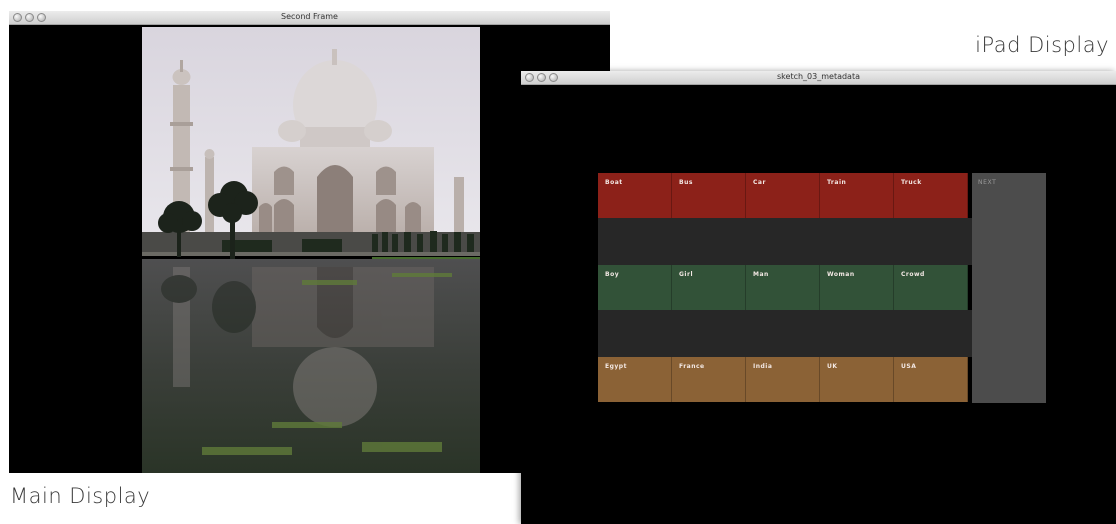 Image resolution: width=1116 pixels, height=524 pixels. What do you see at coordinates (857, 379) in the screenshot?
I see `tag-uk: UK` at bounding box center [857, 379].